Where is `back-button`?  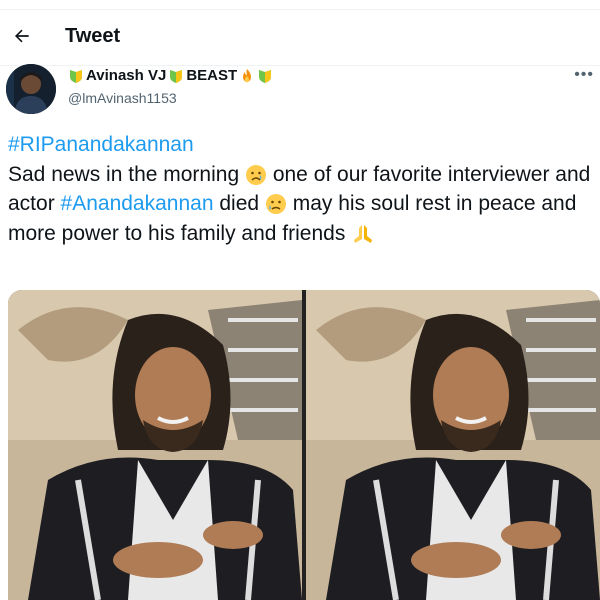 back-button is located at coordinates (22, 36).